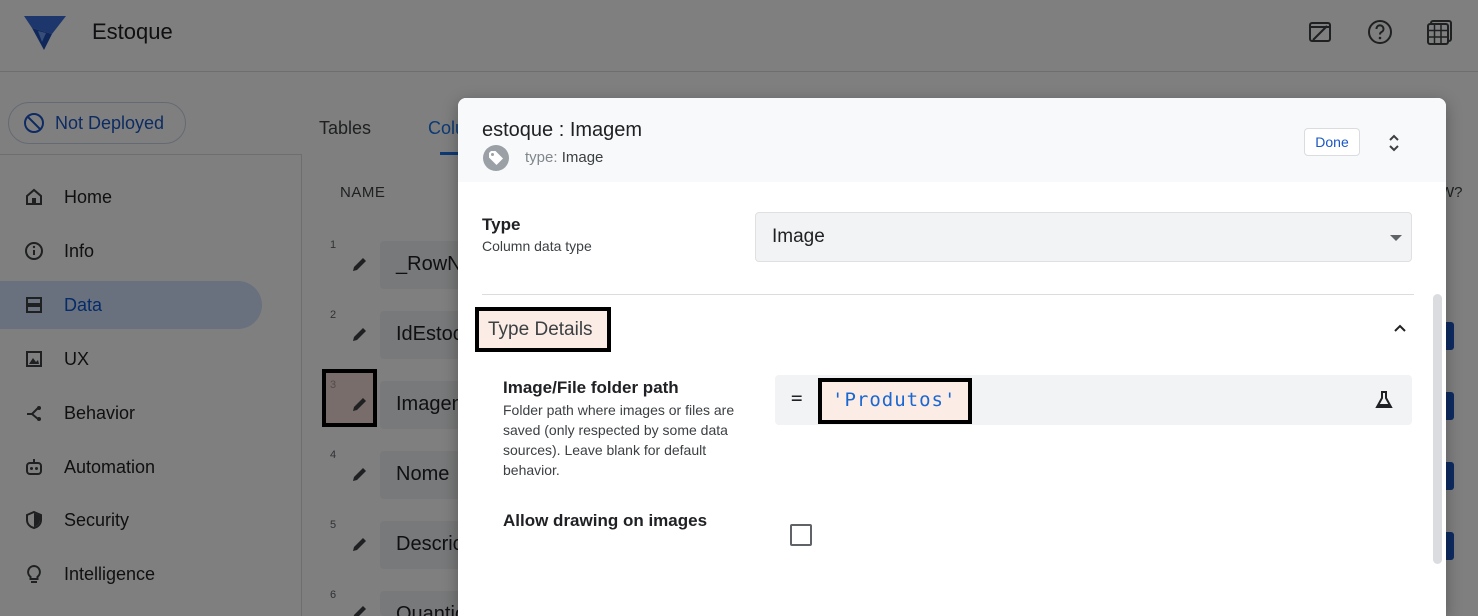 The image size is (1478, 616). I want to click on dialog-title: estoque : Imagem, so click(562, 130).